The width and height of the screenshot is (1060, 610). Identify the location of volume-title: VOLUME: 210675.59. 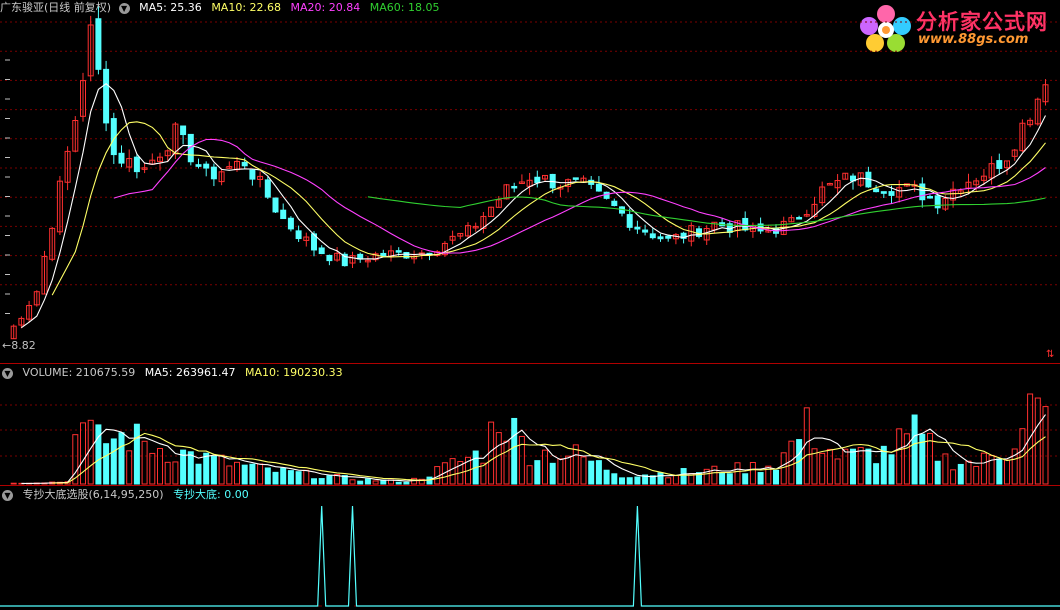
(79, 372).